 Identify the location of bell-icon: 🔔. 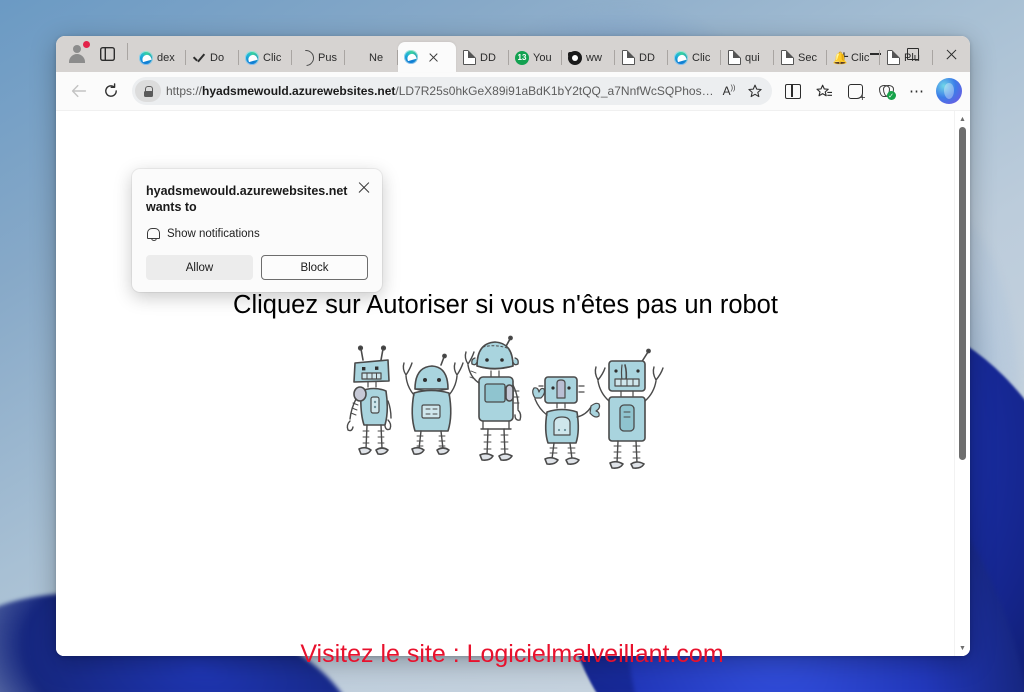
(840, 57).